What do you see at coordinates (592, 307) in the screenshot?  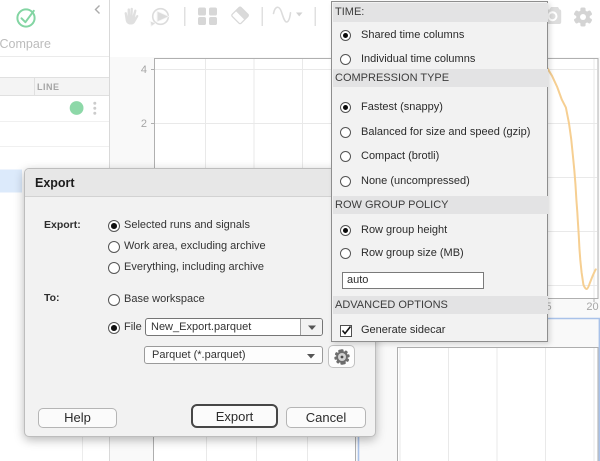 I see `svg-text: 20` at bounding box center [592, 307].